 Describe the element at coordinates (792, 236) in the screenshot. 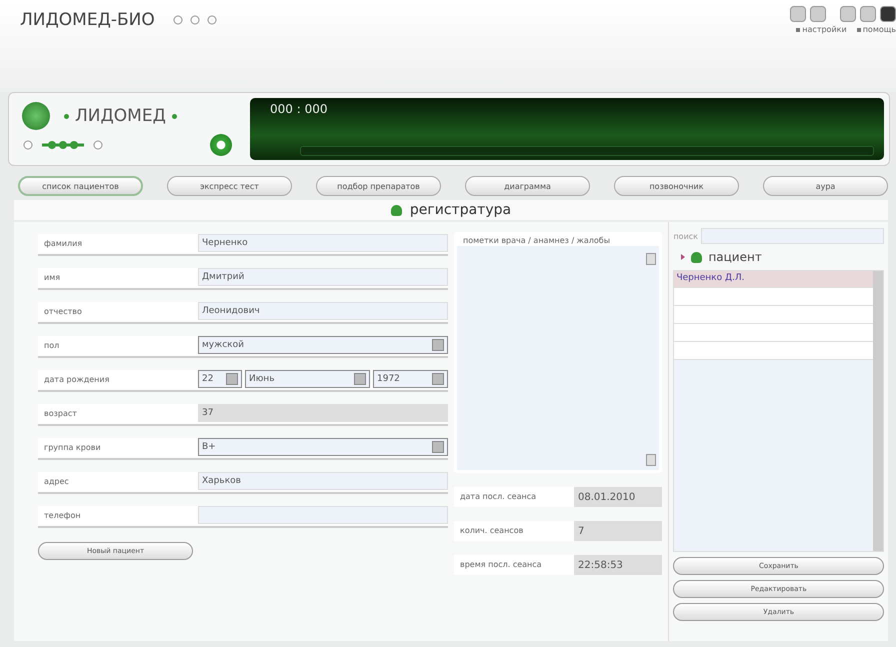

I see `search-field` at that location.